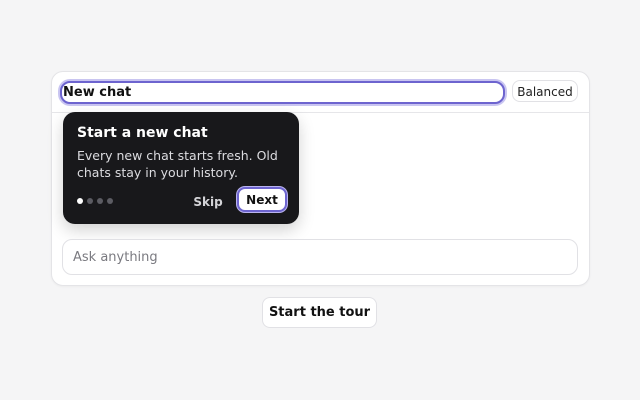  Describe the element at coordinates (545, 91) in the screenshot. I see `mode-button: Balanced` at that location.